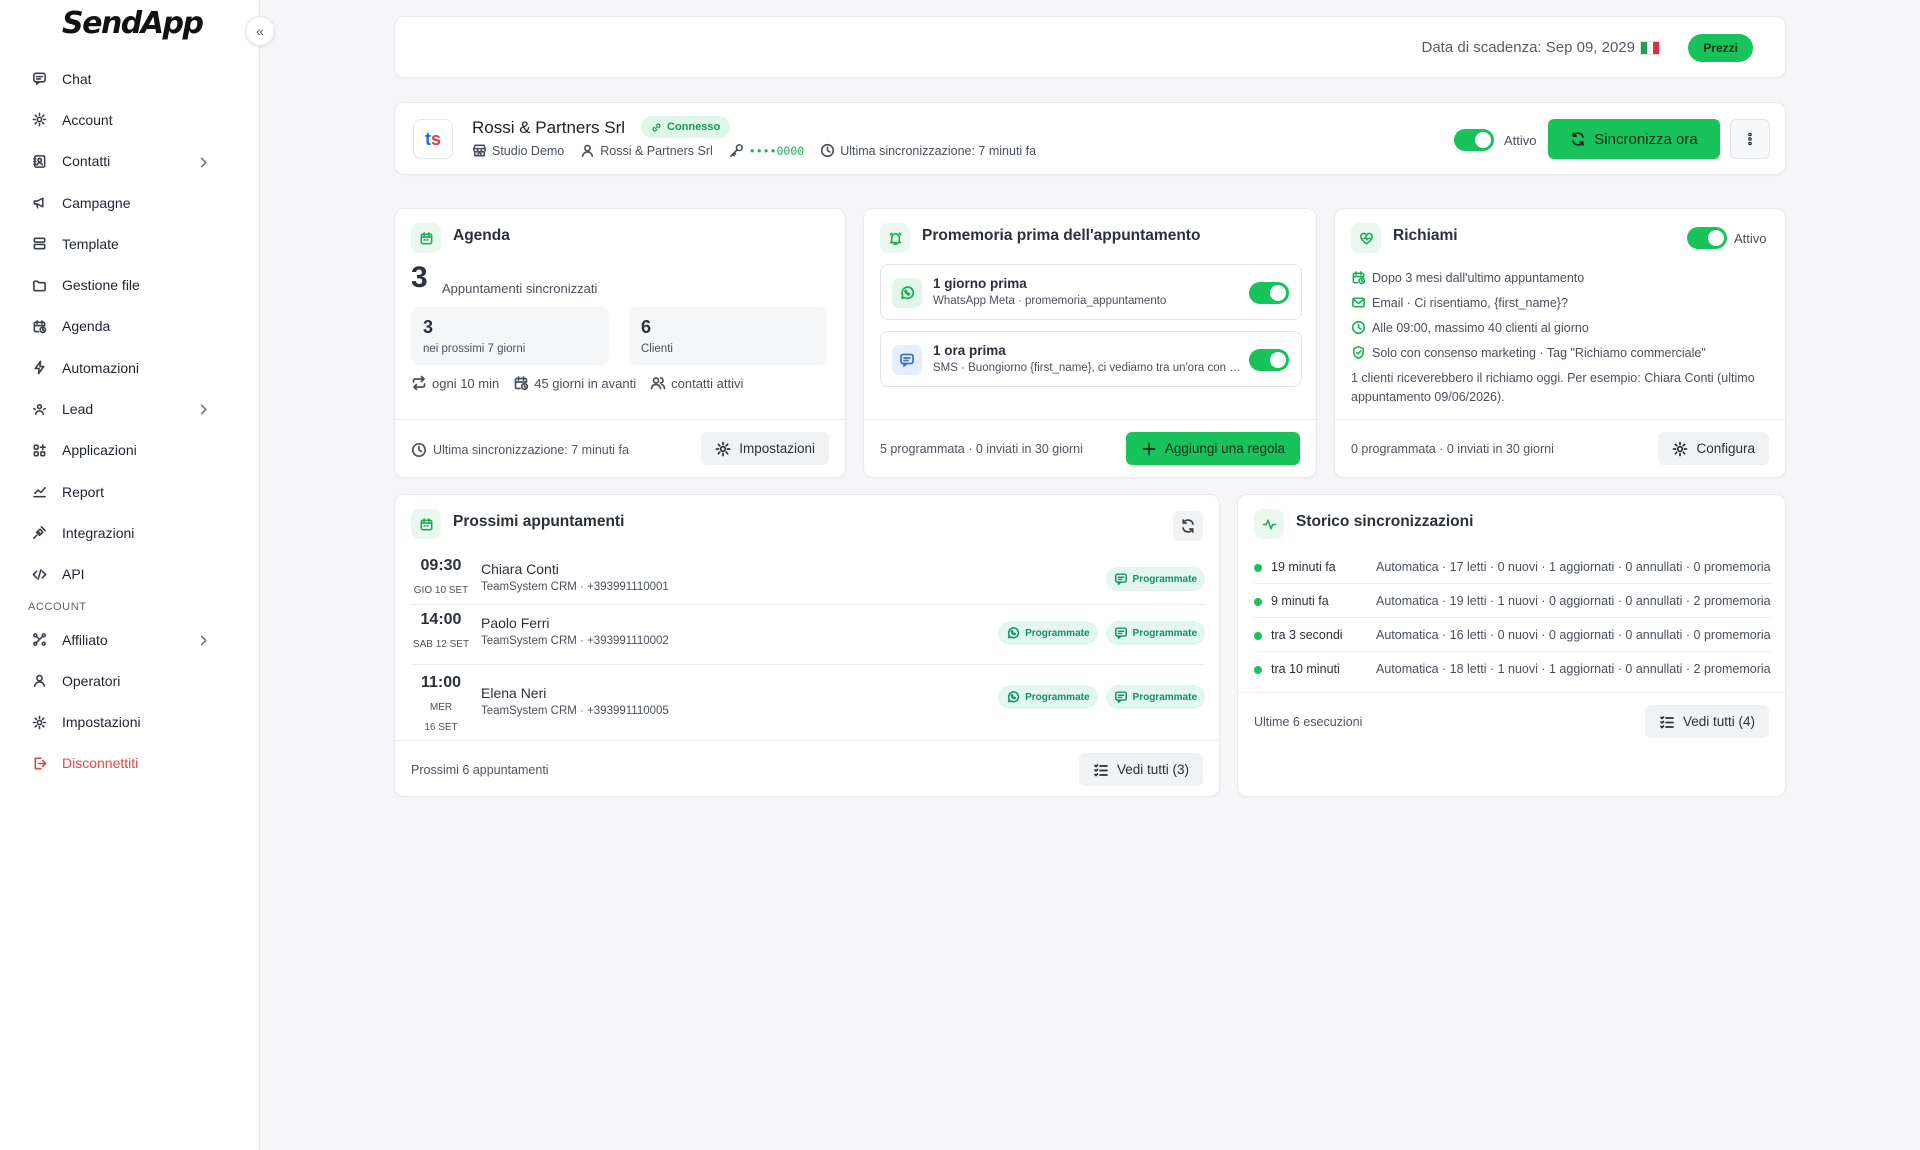 The width and height of the screenshot is (1920, 1150). What do you see at coordinates (130, 532) in the screenshot?
I see `sidebar-item-integrations: Integrazioni` at bounding box center [130, 532].